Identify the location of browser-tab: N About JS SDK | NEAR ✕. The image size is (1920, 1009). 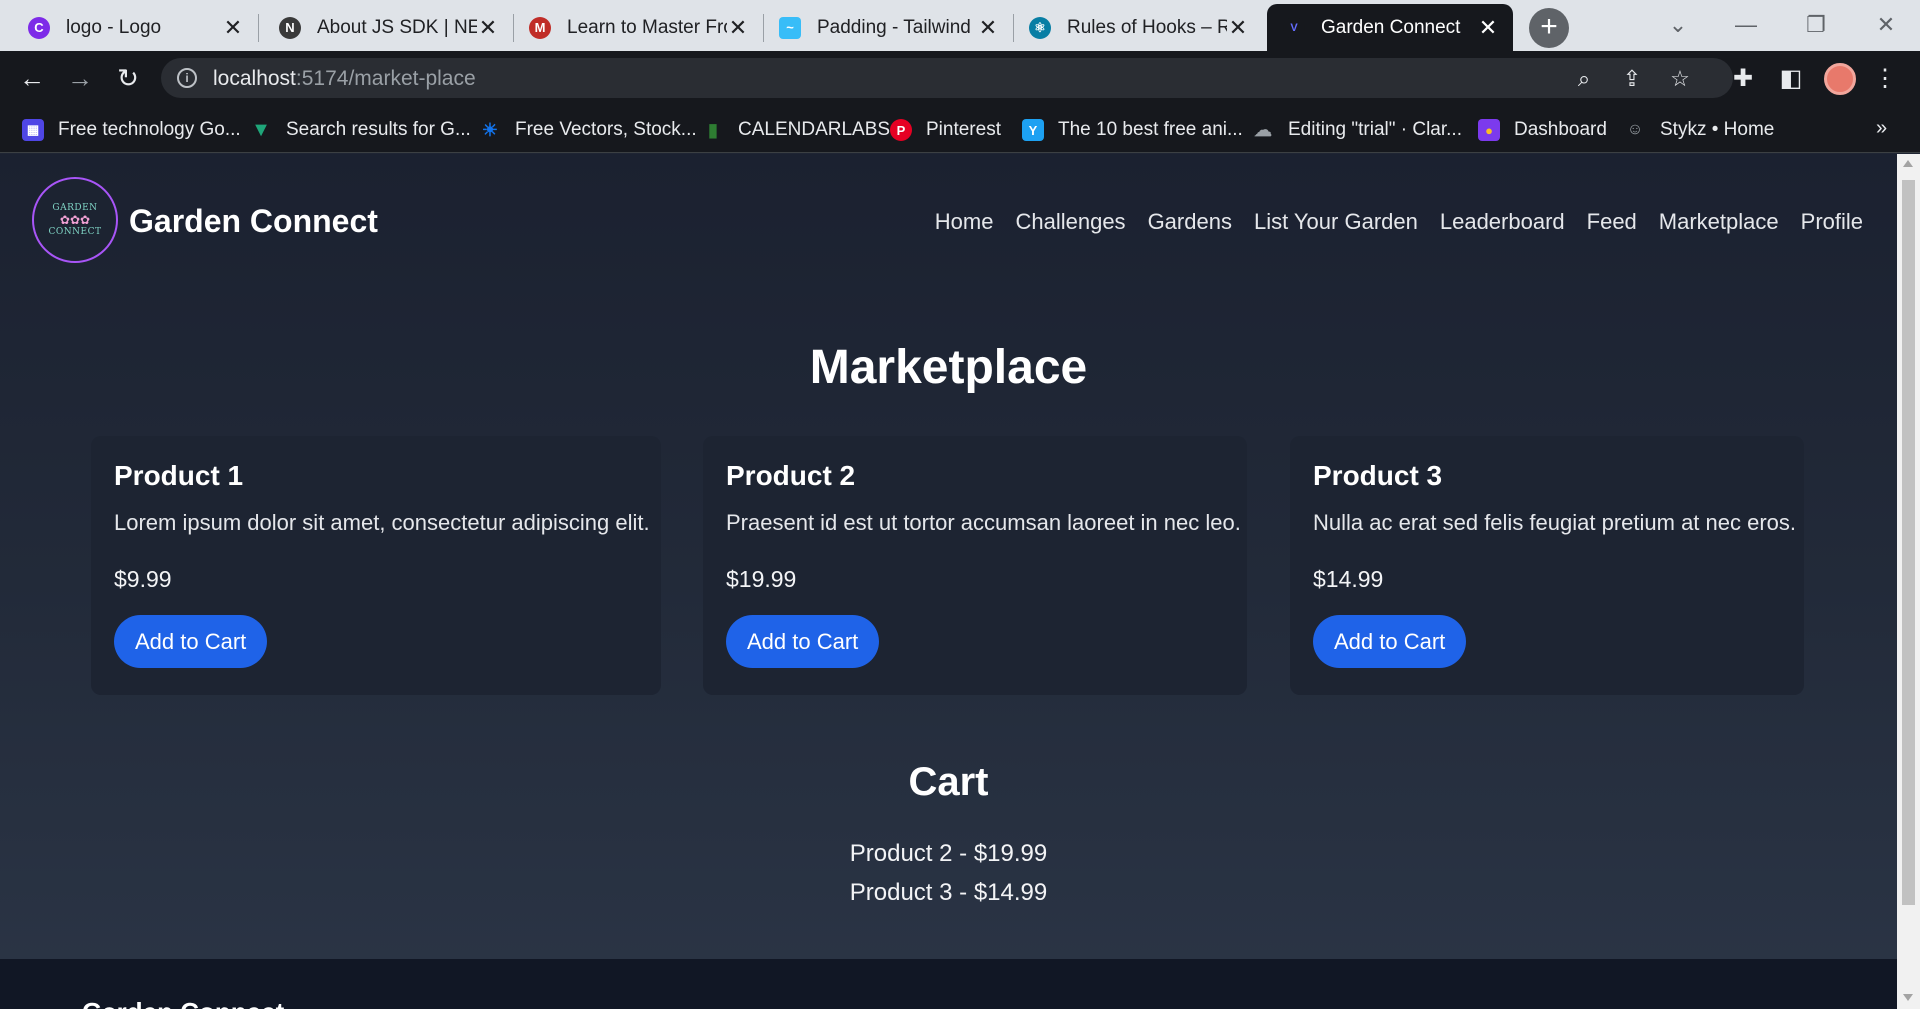
(388, 27).